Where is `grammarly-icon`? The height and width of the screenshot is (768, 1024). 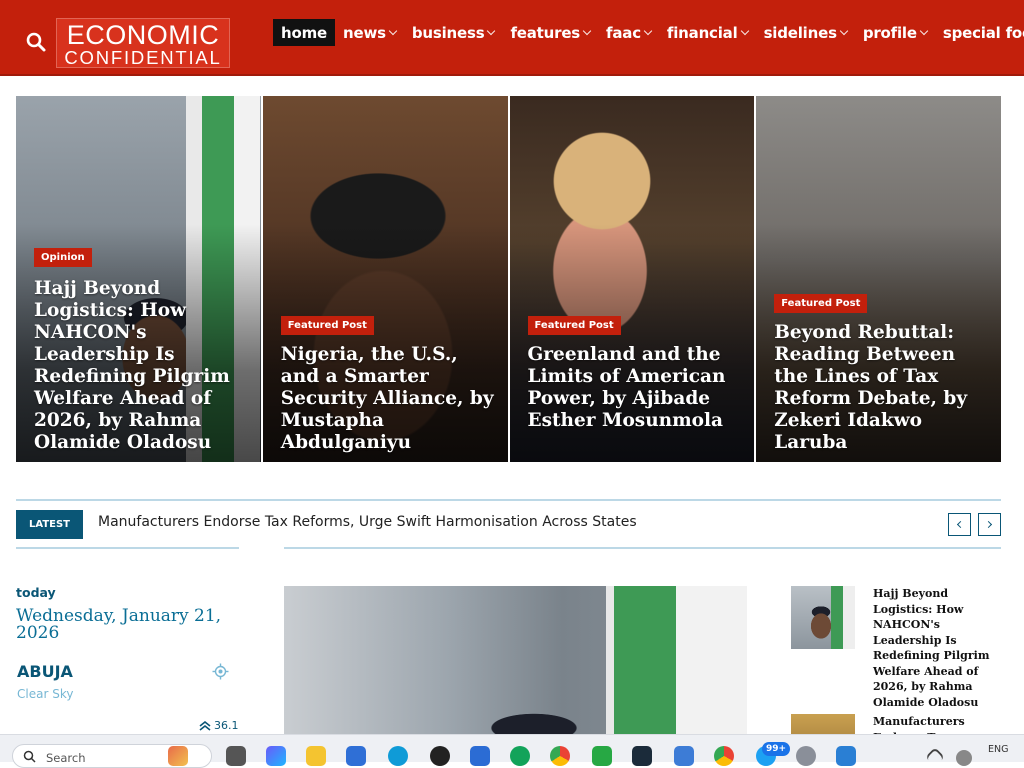
grammarly-icon is located at coordinates (520, 756).